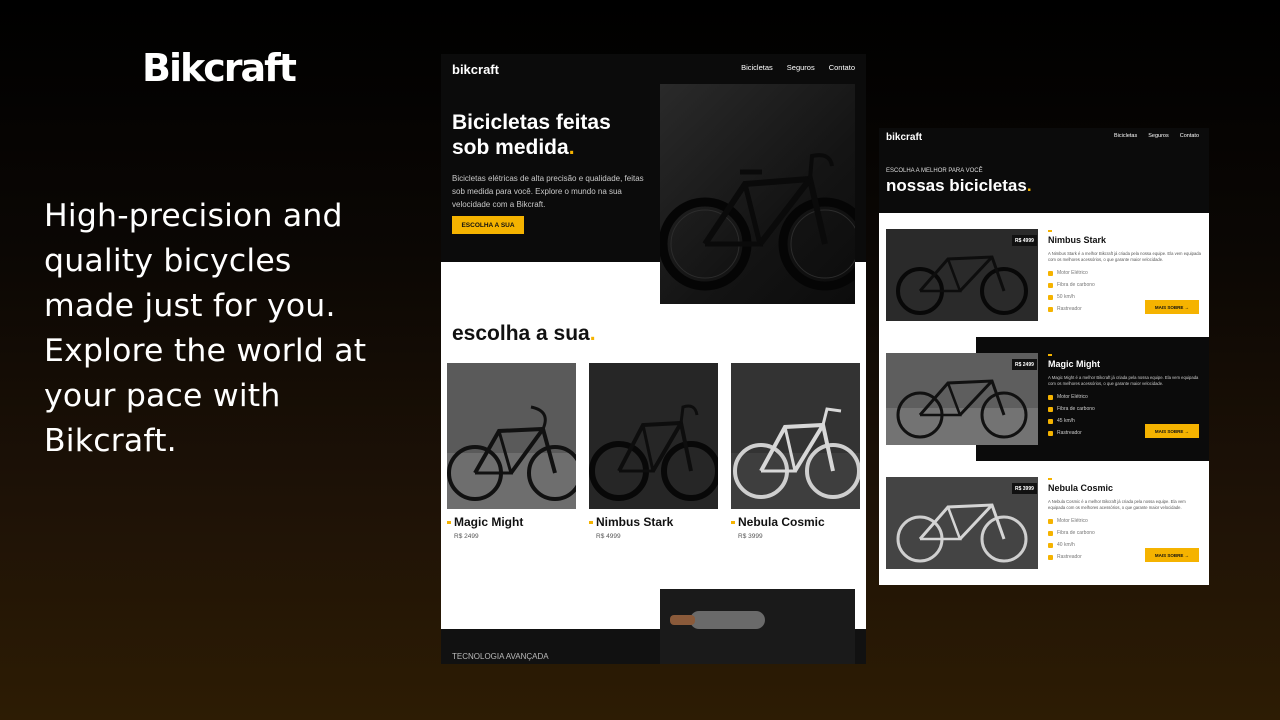 The image size is (1280, 720). Describe the element at coordinates (959, 185) in the screenshot. I see `page-title: nossas bicicletas.` at that location.